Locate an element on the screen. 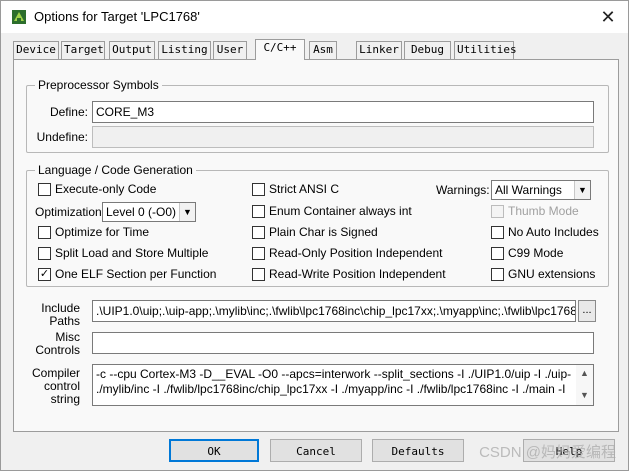  one-elf-label: One ELF Section per Function is located at coordinates (136, 274).